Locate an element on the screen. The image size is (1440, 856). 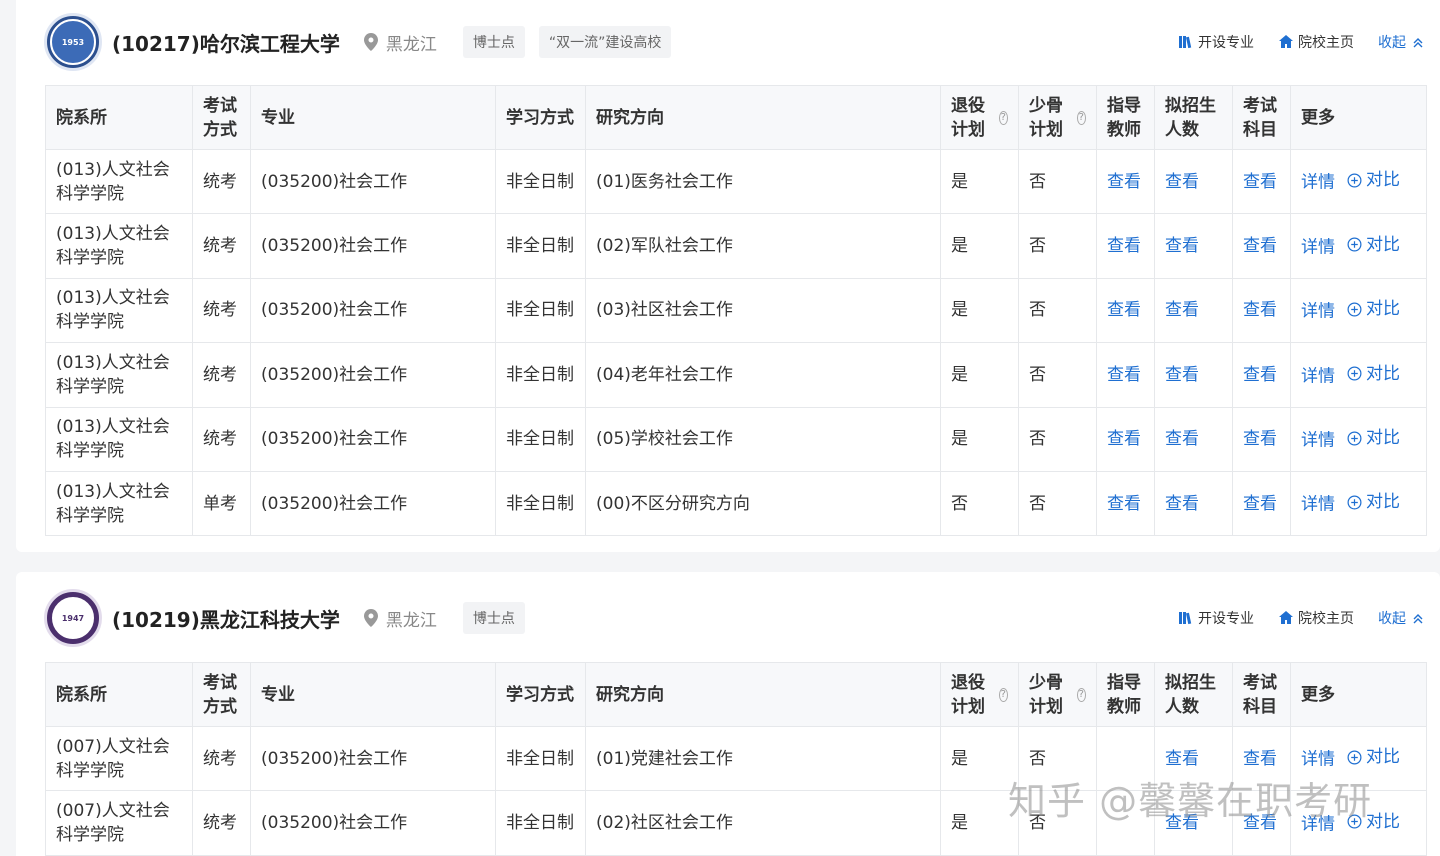
cell-advisor is located at coordinates (1125, 823).